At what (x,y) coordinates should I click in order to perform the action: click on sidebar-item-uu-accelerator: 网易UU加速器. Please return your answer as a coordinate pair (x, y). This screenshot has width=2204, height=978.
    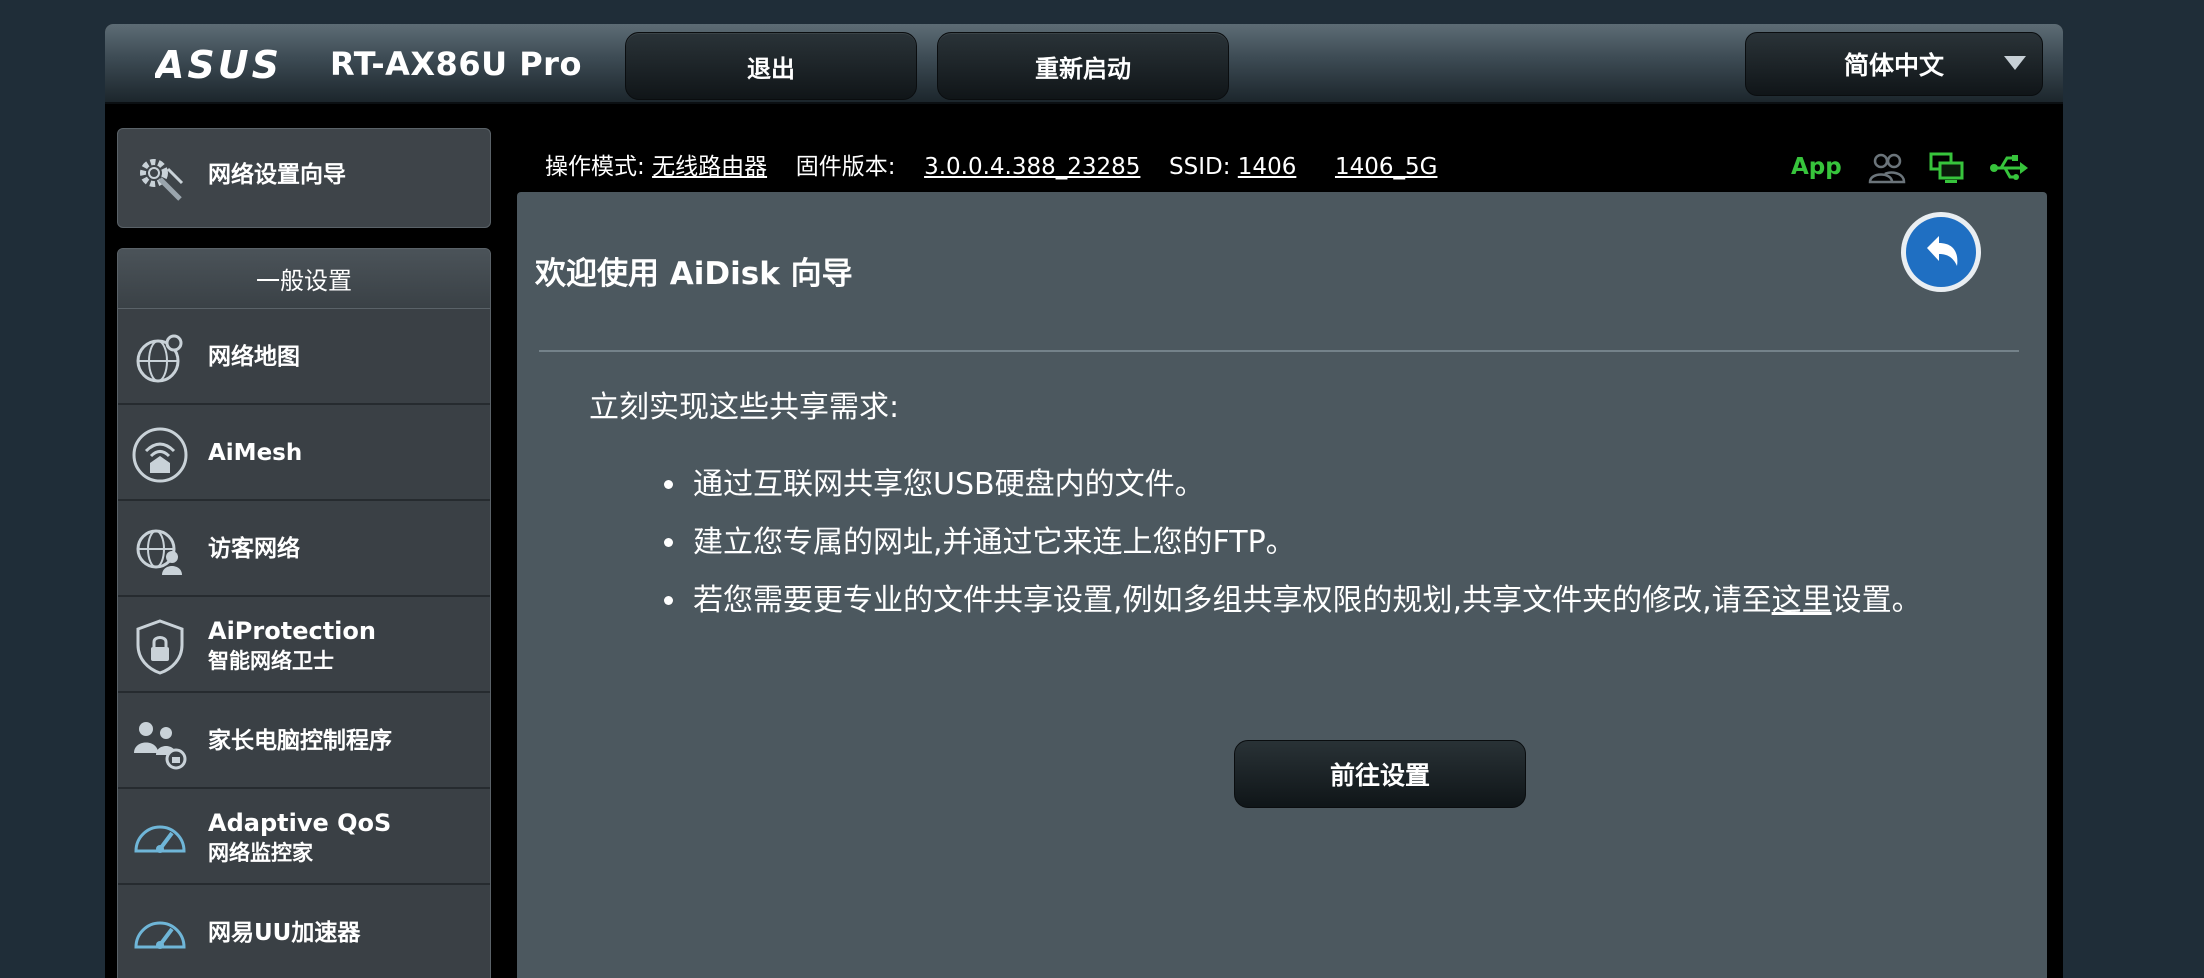
    Looking at the image, I should click on (304, 931).